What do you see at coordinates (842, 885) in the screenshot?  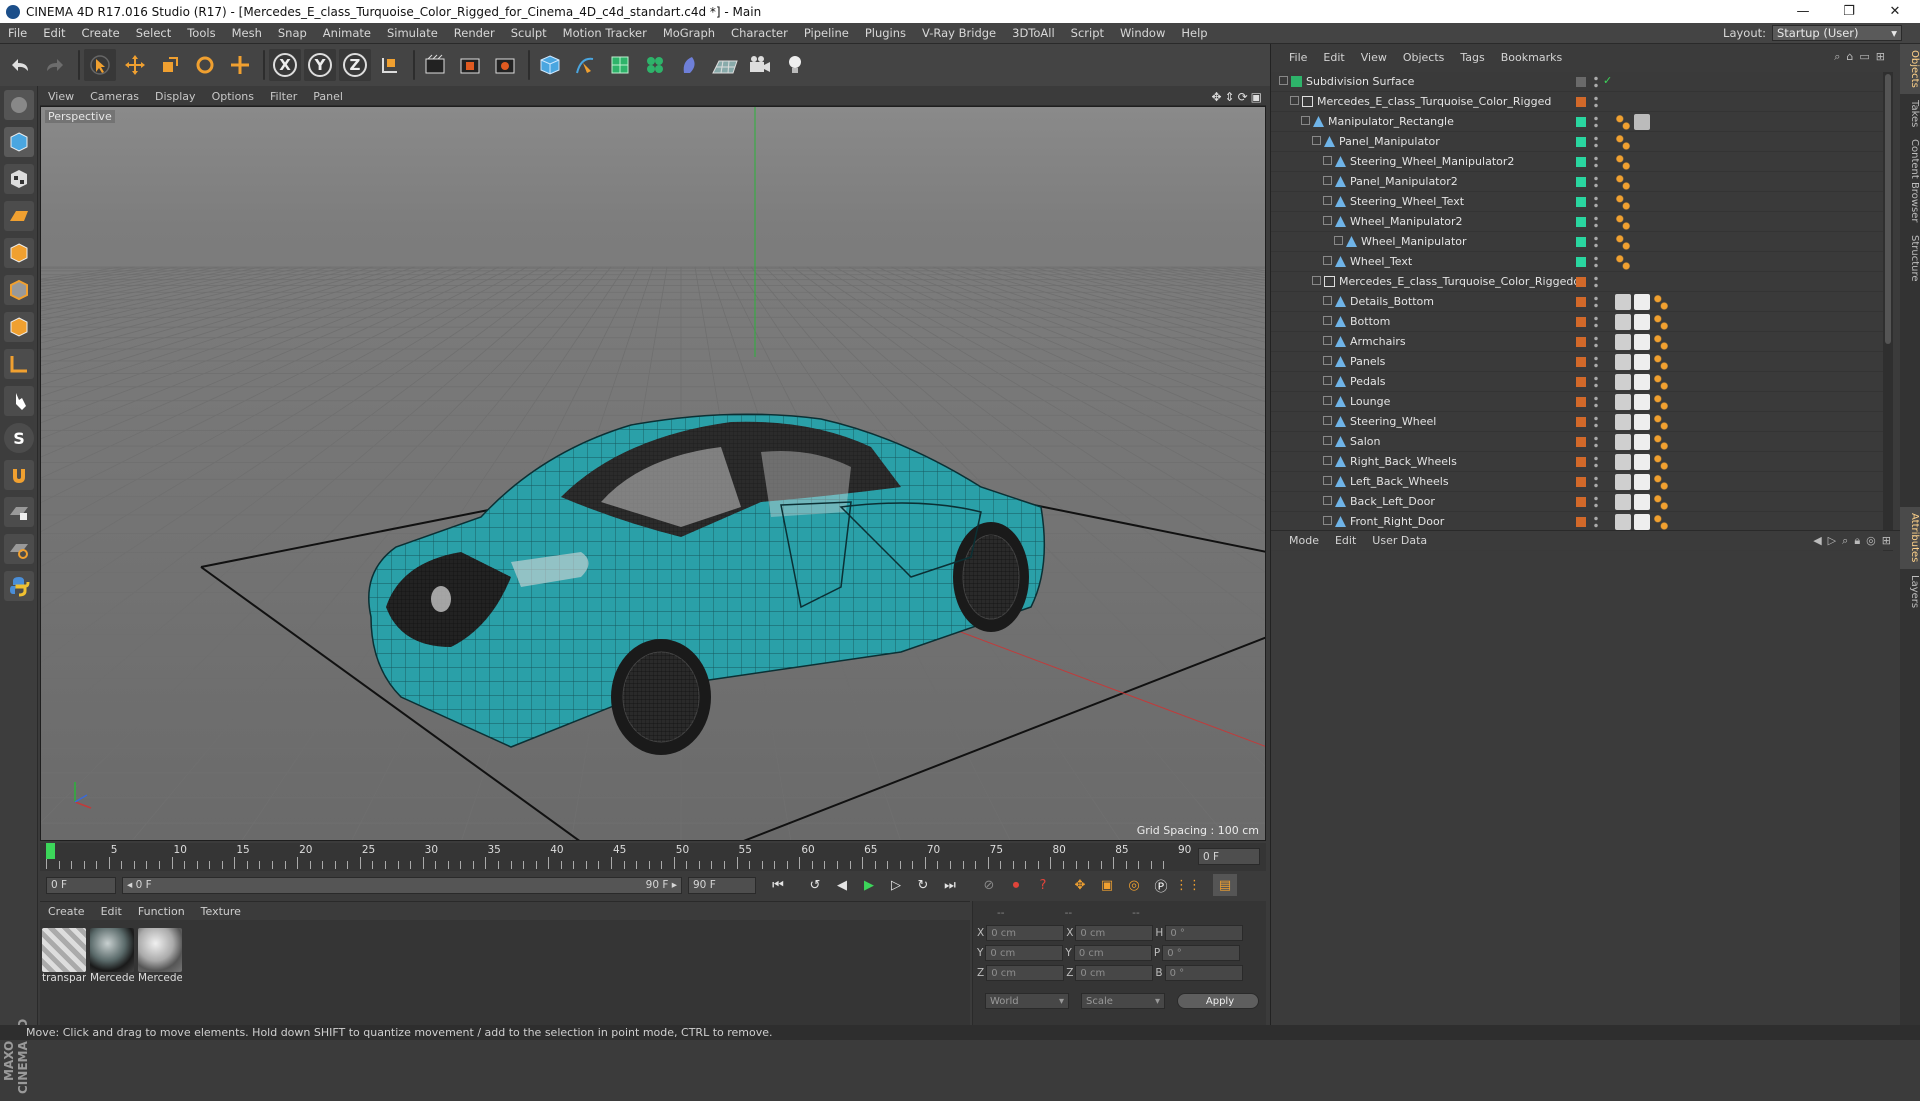 I see `prev-frame-icon: ◀` at bounding box center [842, 885].